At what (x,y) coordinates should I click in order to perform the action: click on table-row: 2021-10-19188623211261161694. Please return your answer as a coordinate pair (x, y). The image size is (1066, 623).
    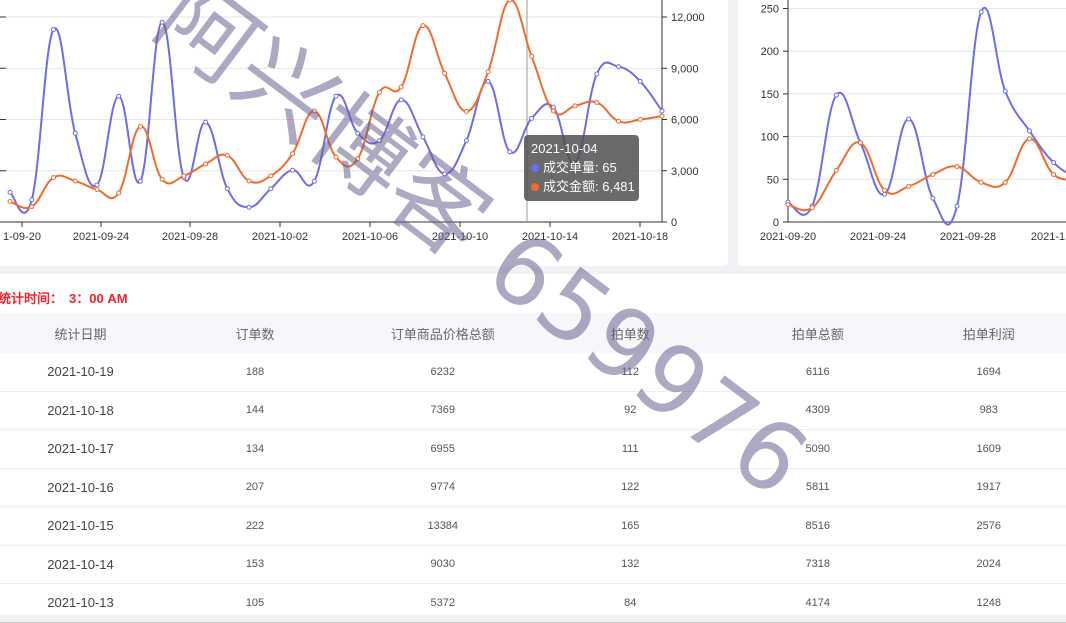
    Looking at the image, I should click on (533, 372).